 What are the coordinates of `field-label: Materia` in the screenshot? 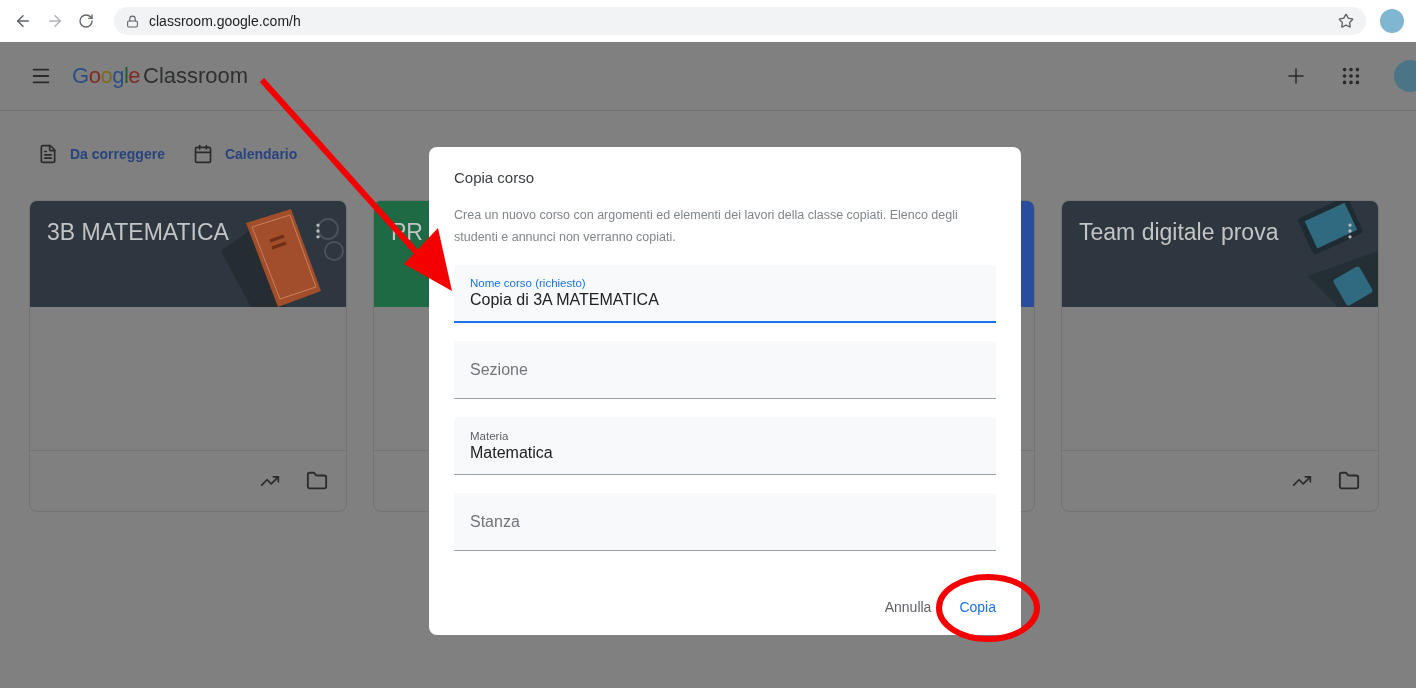 It's located at (489, 435).